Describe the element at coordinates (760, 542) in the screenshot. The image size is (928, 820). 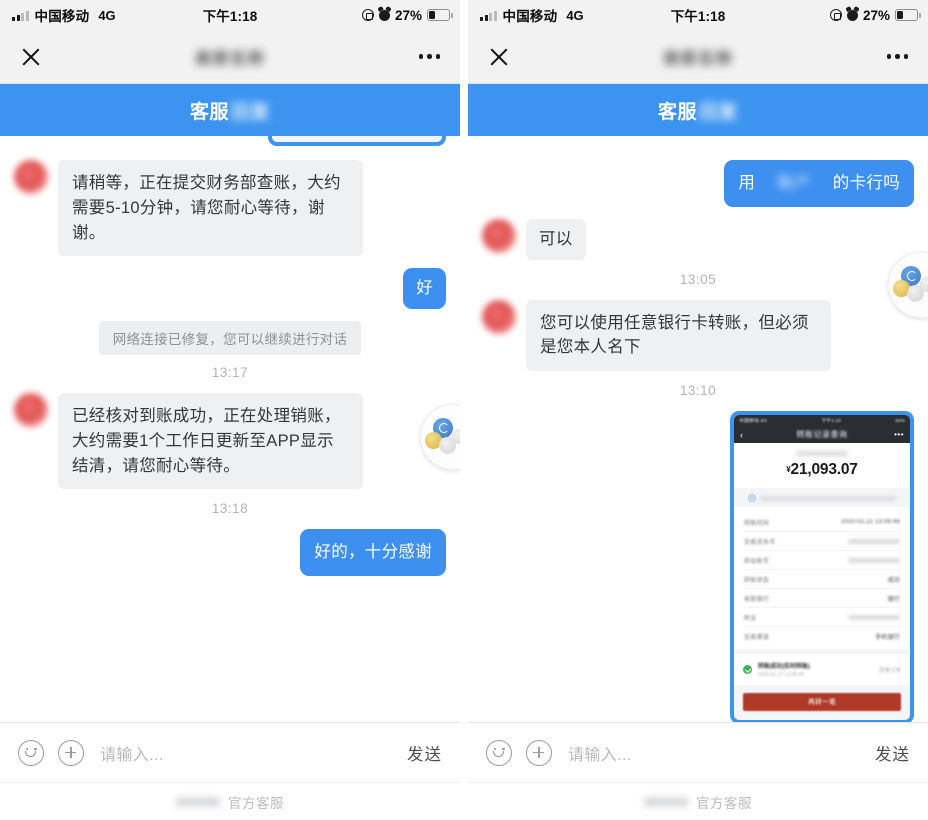
I see `receipt-row-label: 交易流水号` at that location.